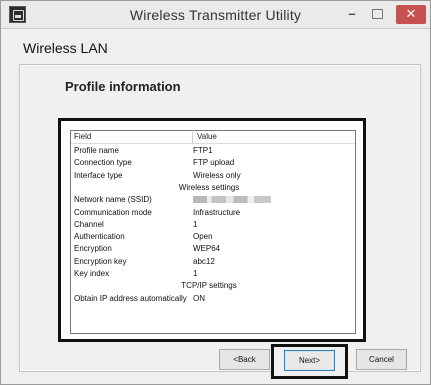 The height and width of the screenshot is (385, 431). What do you see at coordinates (377, 14) in the screenshot?
I see `maximize-button` at bounding box center [377, 14].